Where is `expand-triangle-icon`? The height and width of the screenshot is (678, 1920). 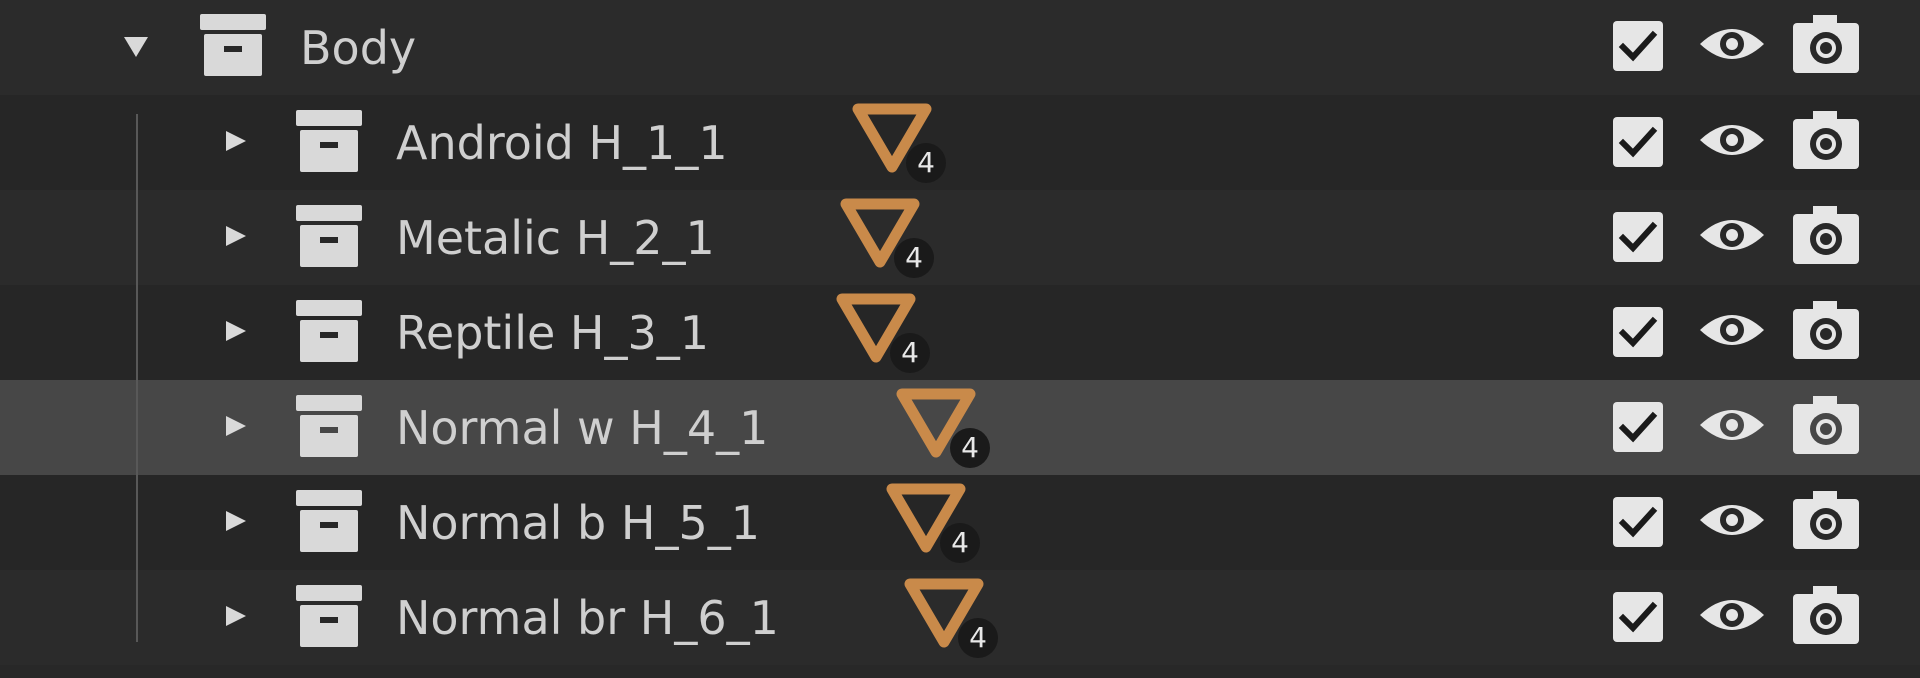 expand-triangle-icon is located at coordinates (136, 46).